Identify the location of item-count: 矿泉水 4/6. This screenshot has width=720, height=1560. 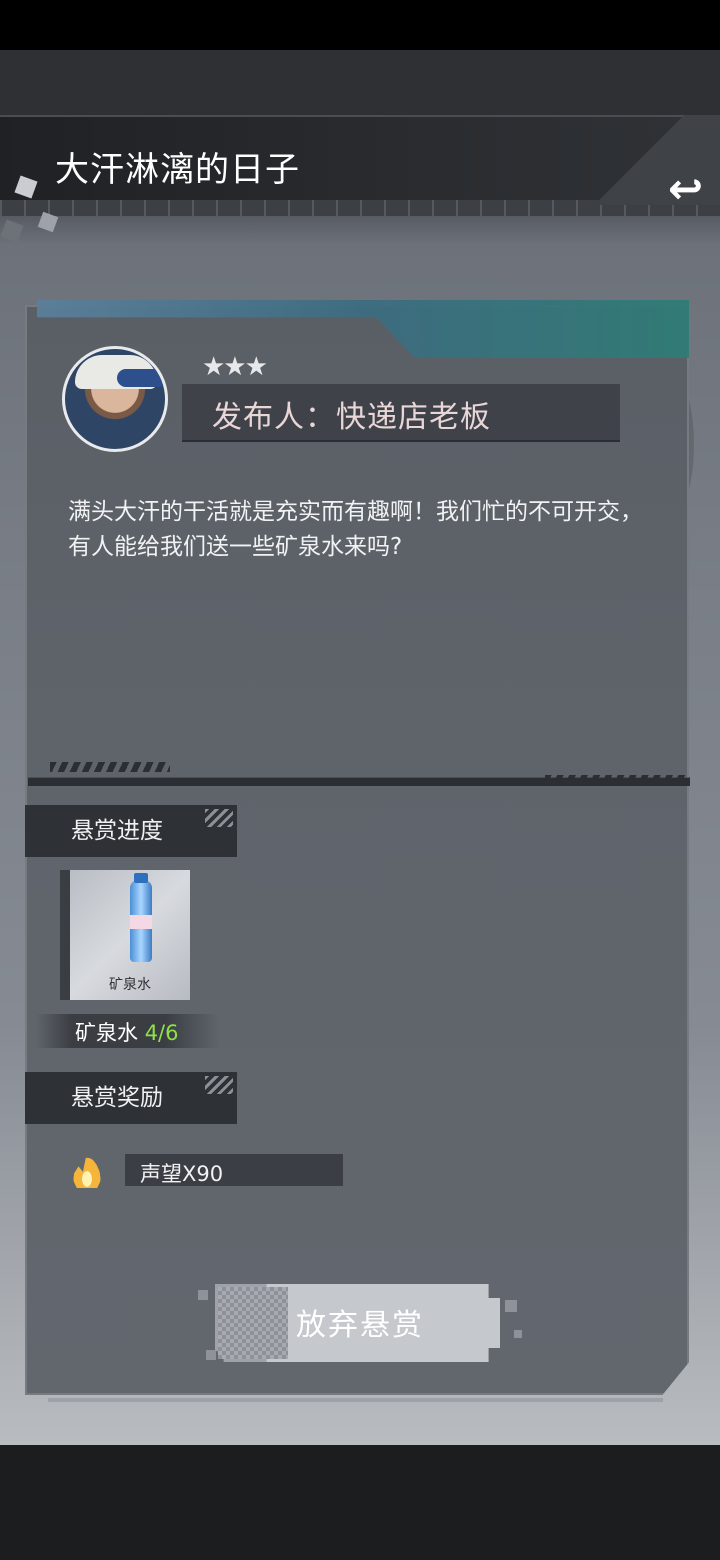
(126, 1032).